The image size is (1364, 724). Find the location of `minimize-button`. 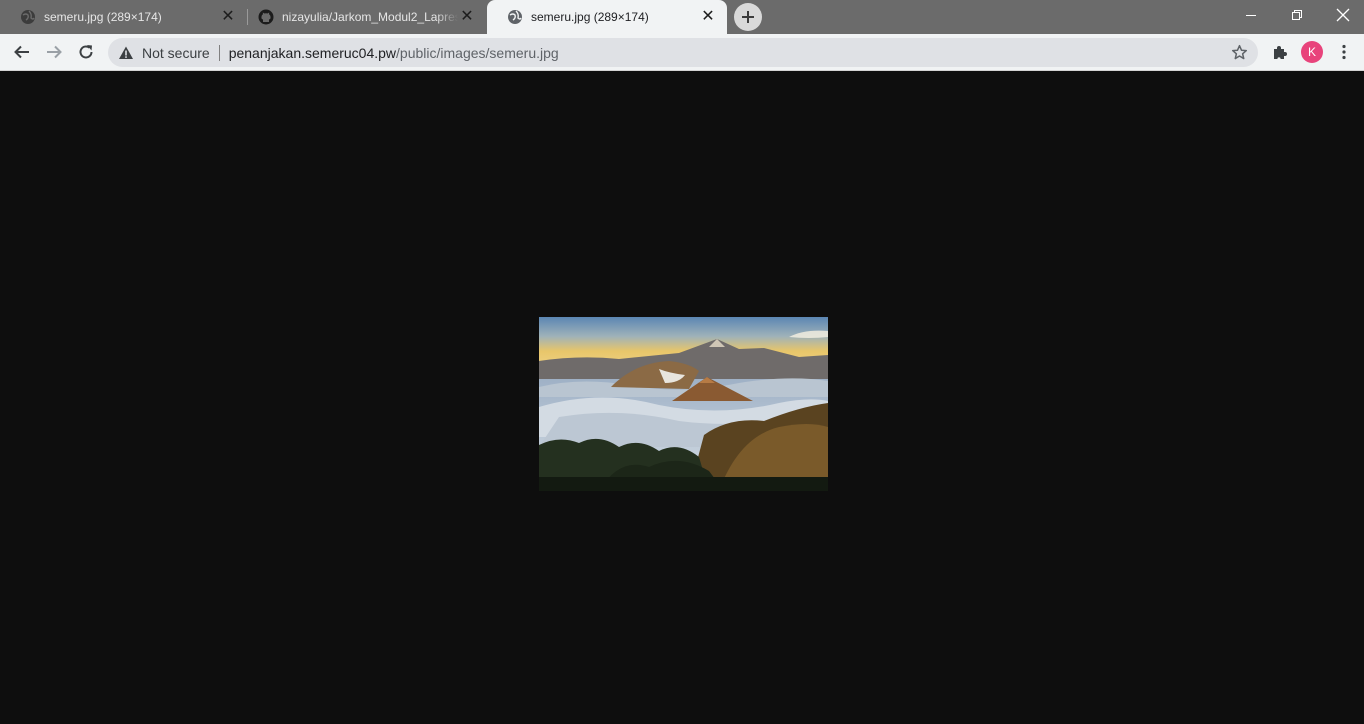

minimize-button is located at coordinates (1251, 15).